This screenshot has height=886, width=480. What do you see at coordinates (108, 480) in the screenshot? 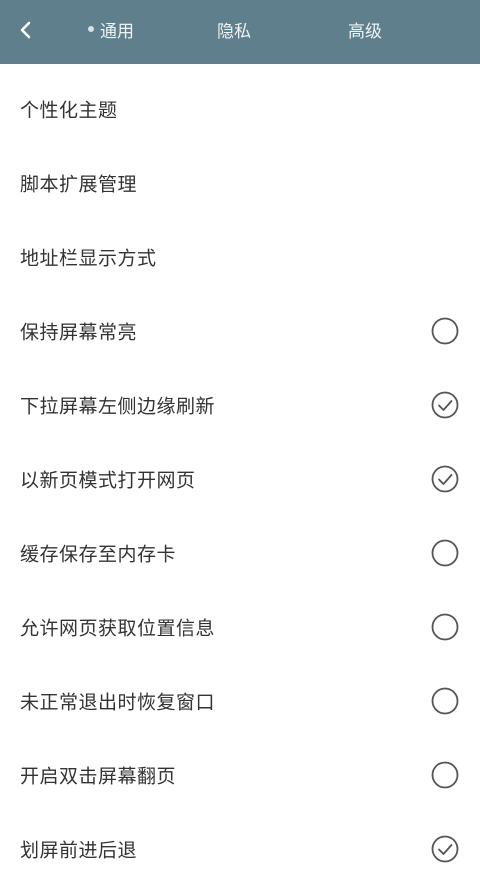
I see `setting-label: 以新页模式打开网页` at bounding box center [108, 480].